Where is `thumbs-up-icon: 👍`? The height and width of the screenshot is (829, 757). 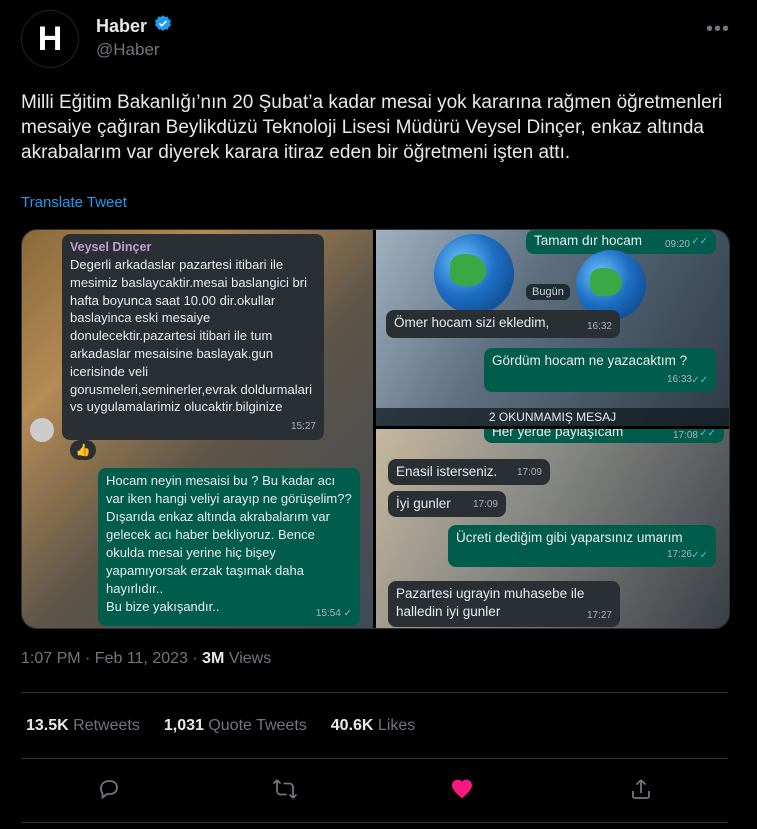 thumbs-up-icon: 👍 is located at coordinates (83, 450).